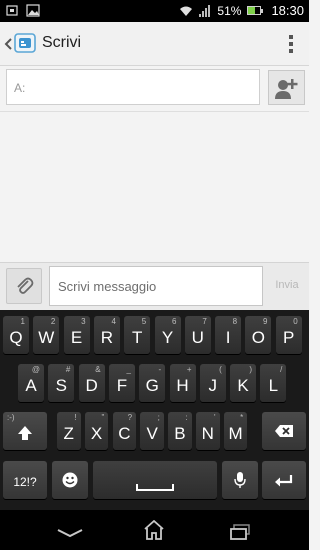 Image resolution: width=320 pixels, height=550 pixels. I want to click on key-o: 9O, so click(258, 335).